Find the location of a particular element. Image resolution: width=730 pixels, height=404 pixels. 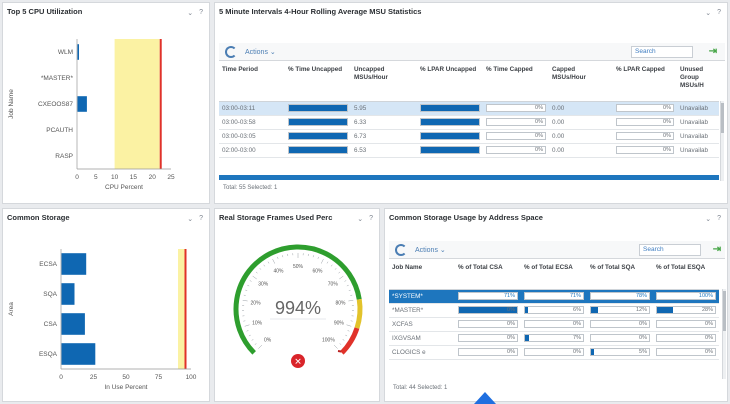

frames-panel-title: Real Storage Frames Used Perc is located at coordinates (276, 217).